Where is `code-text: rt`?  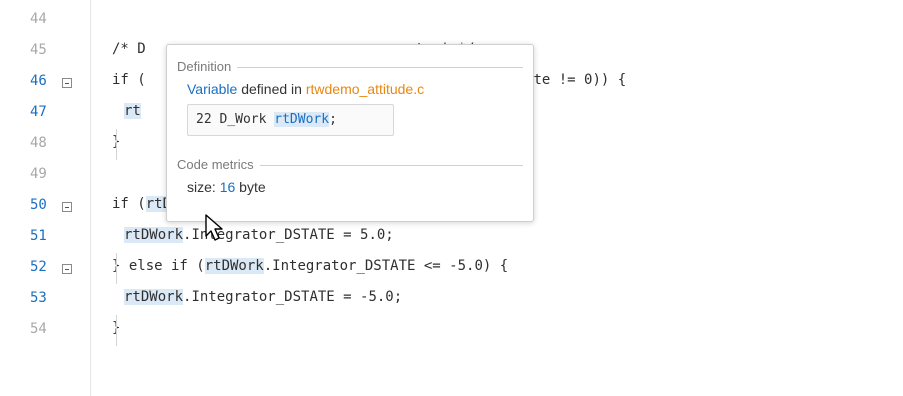 code-text: rt is located at coordinates (132, 111).